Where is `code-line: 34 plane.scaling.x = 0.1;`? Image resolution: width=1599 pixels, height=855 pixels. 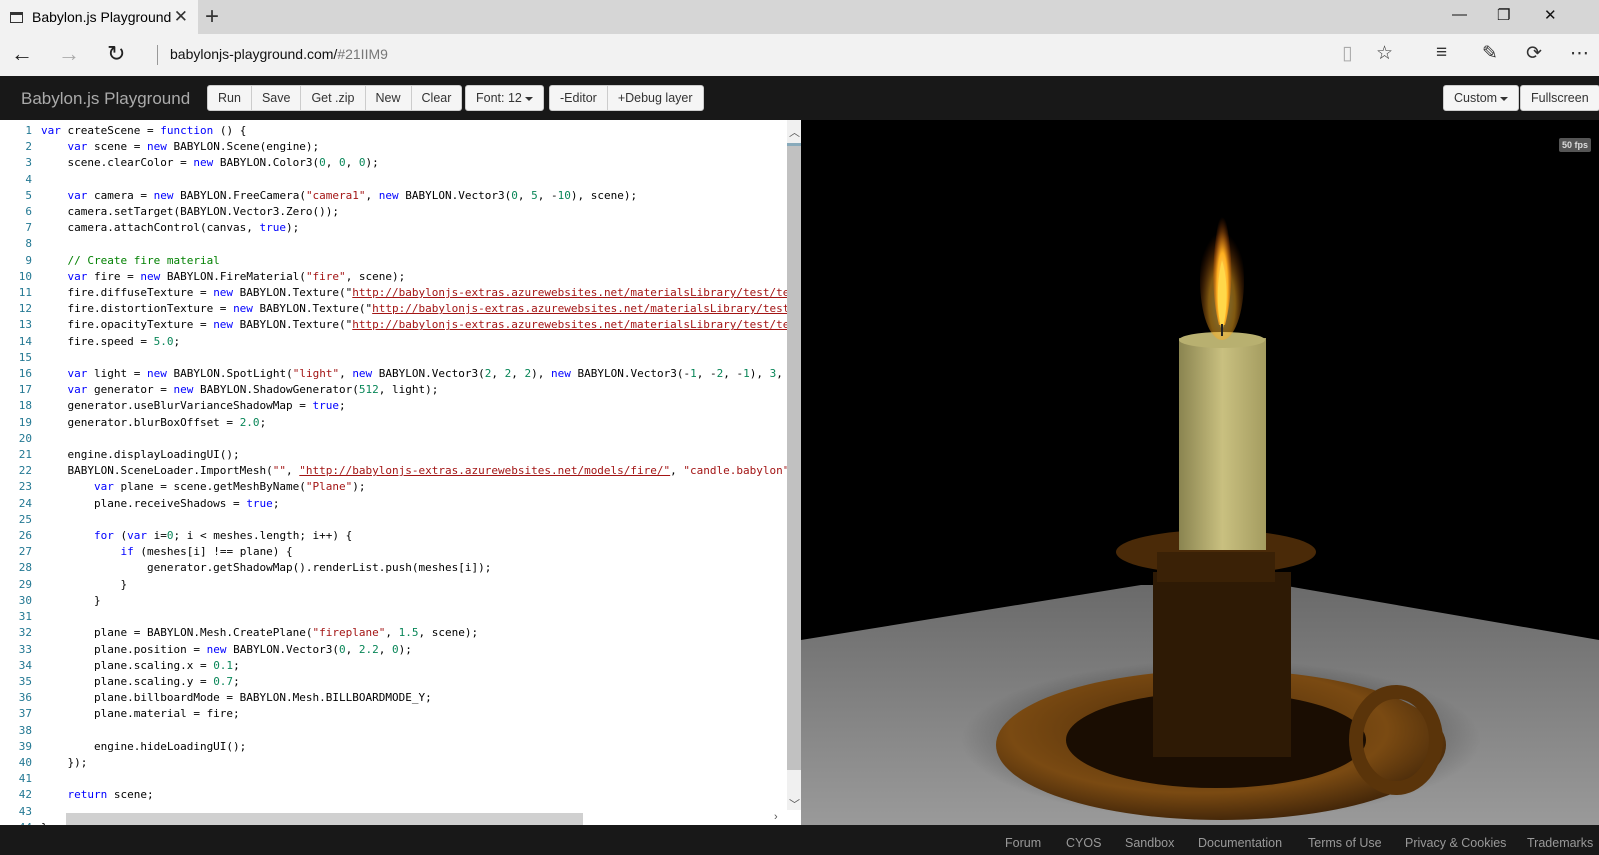 code-line: 34 plane.scaling.x = 0.1; is located at coordinates (400, 666).